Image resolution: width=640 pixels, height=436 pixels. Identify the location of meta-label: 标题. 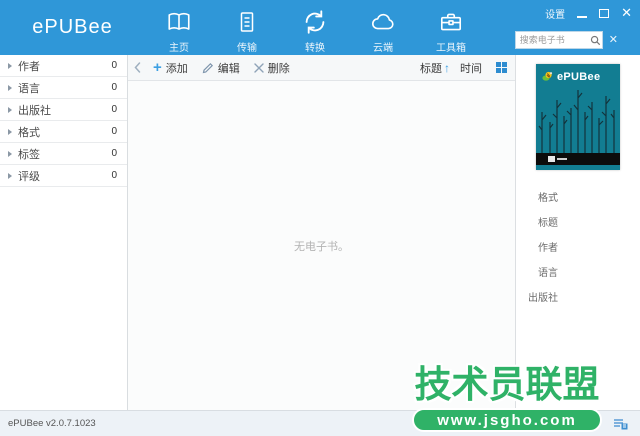
(548, 223).